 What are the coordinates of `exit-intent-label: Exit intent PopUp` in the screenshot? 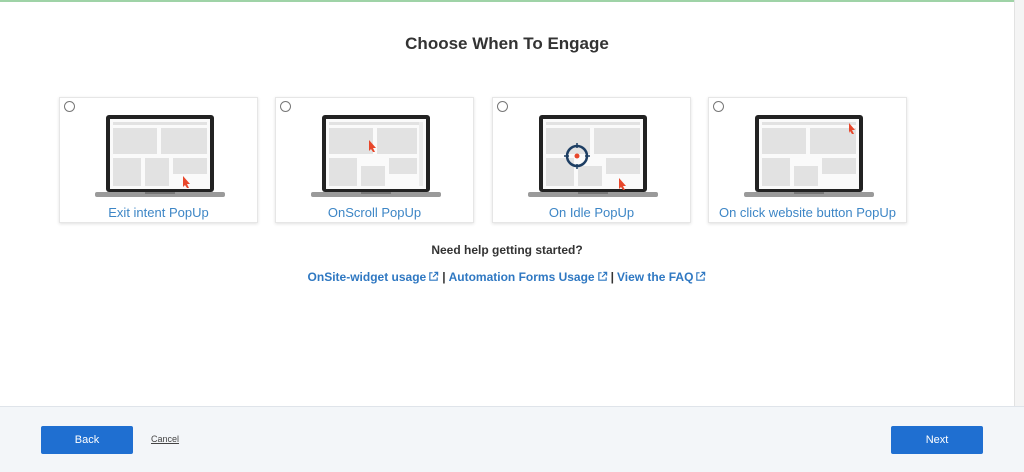 It's located at (158, 212).